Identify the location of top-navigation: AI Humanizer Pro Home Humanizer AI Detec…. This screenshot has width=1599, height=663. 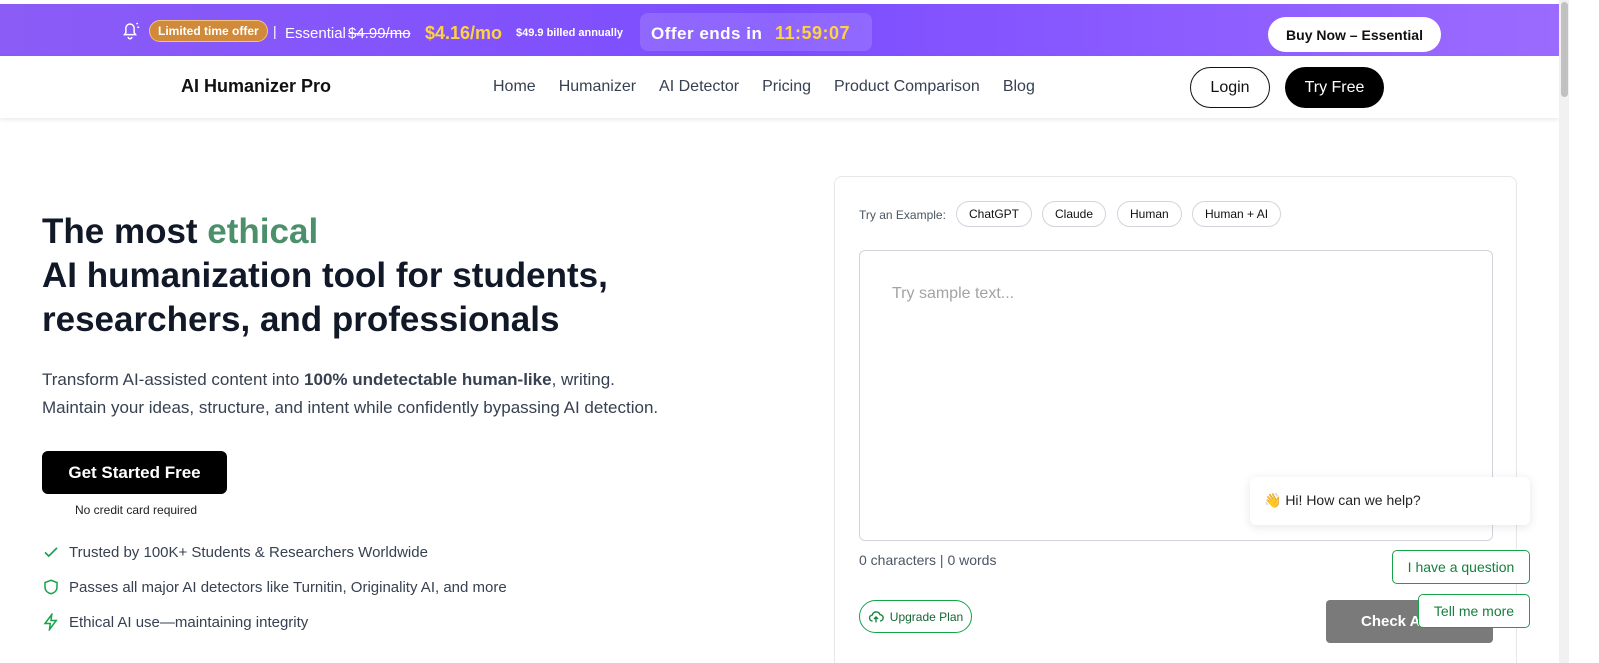
(779, 87).